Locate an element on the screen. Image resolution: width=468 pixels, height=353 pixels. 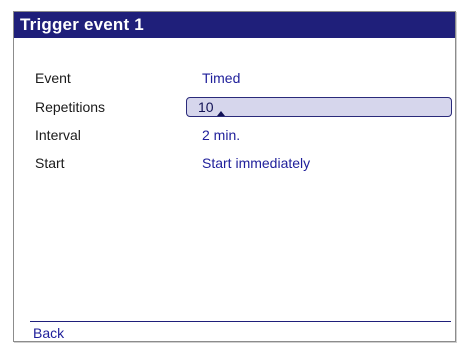
setting-row-interval: Interval 2 min. is located at coordinates (234, 135).